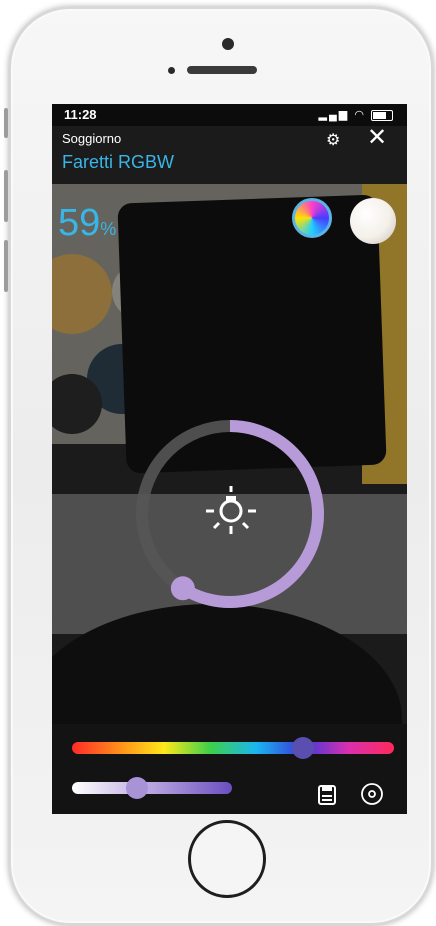 This screenshot has width=436, height=926. I want to click on battery-icon, so click(382, 115).